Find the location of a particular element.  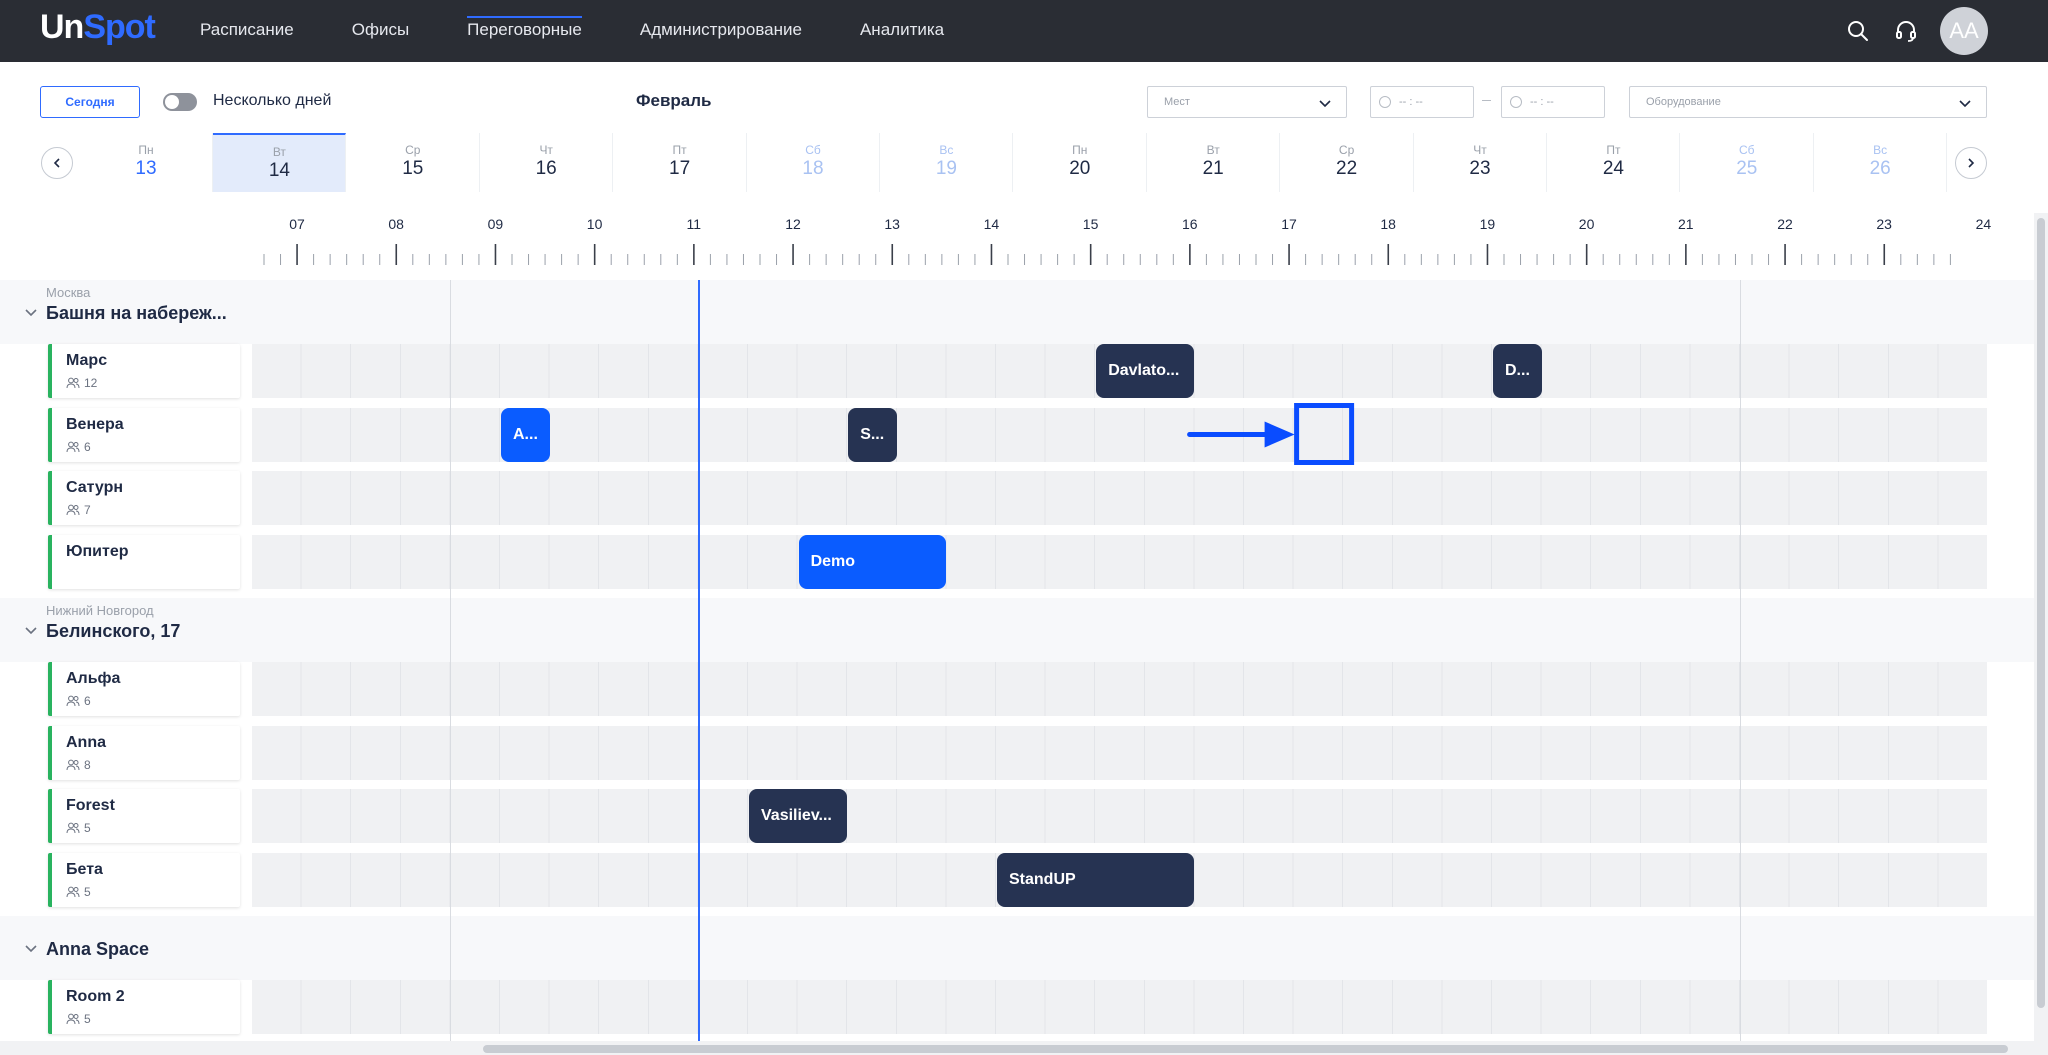

user-avatar: AA is located at coordinates (1964, 31).